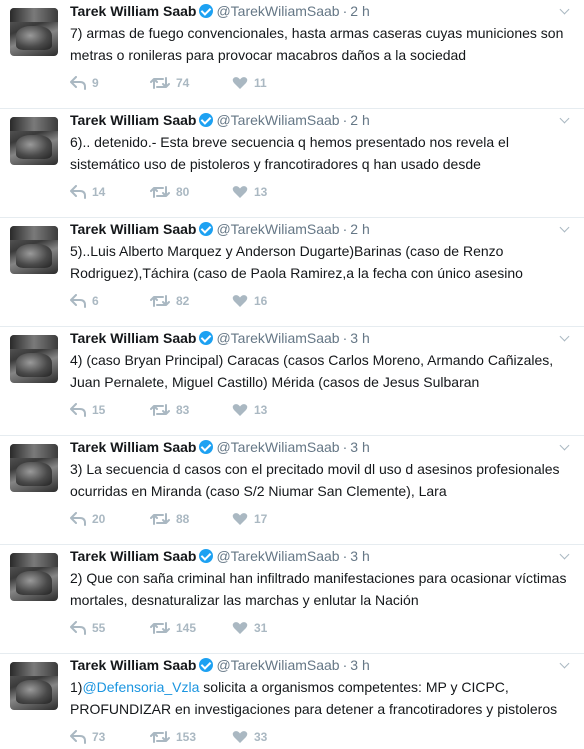 This screenshot has height=749, width=584. Describe the element at coordinates (84, 84) in the screenshot. I see `reply-button: 9` at that location.